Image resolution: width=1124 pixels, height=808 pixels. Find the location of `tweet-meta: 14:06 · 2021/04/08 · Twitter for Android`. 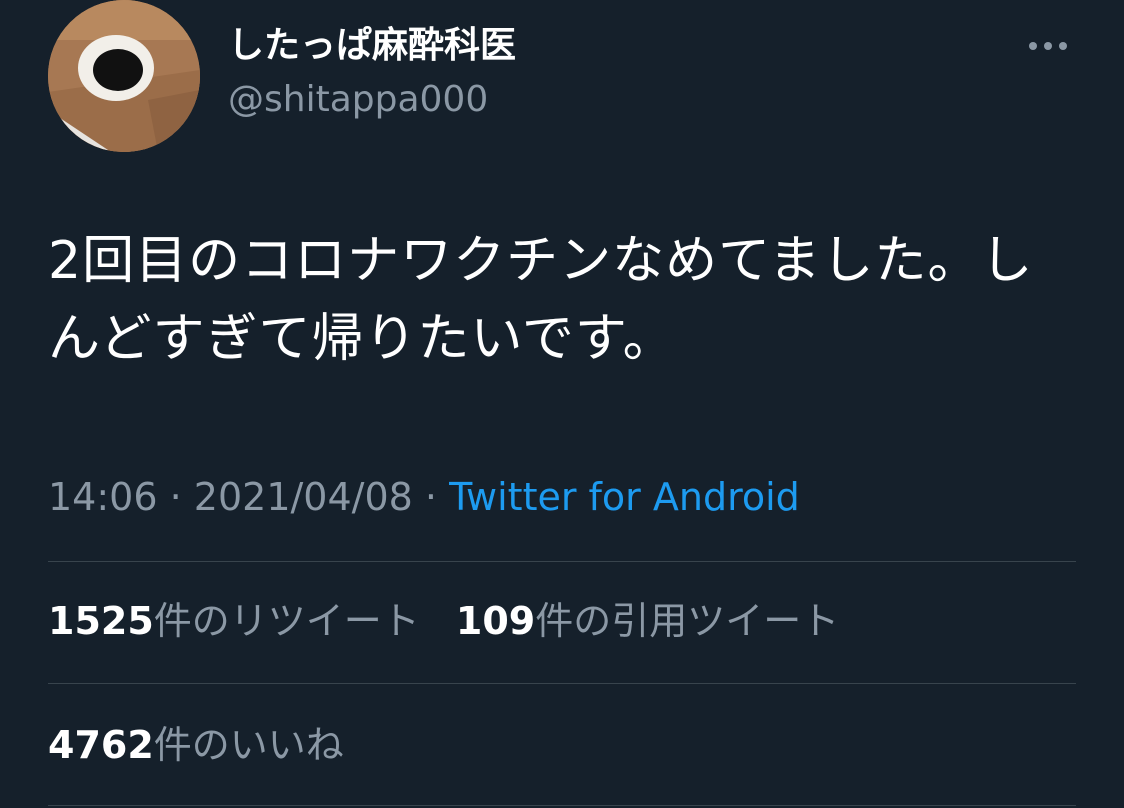

tweet-meta: 14:06 · 2021/04/08 · Twitter for Android is located at coordinates (424, 497).